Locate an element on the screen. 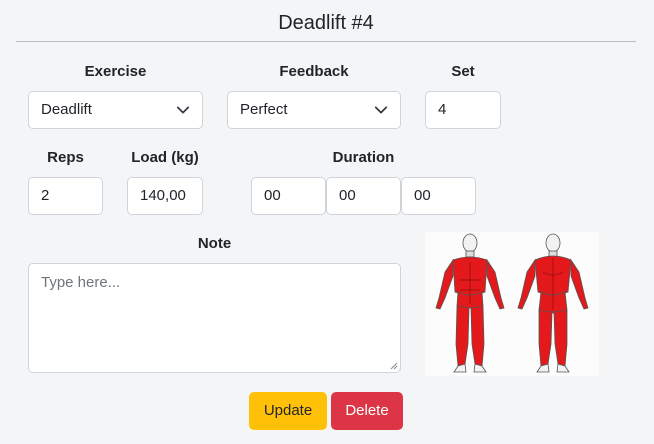  exercise-label: Exercise is located at coordinates (115, 71).